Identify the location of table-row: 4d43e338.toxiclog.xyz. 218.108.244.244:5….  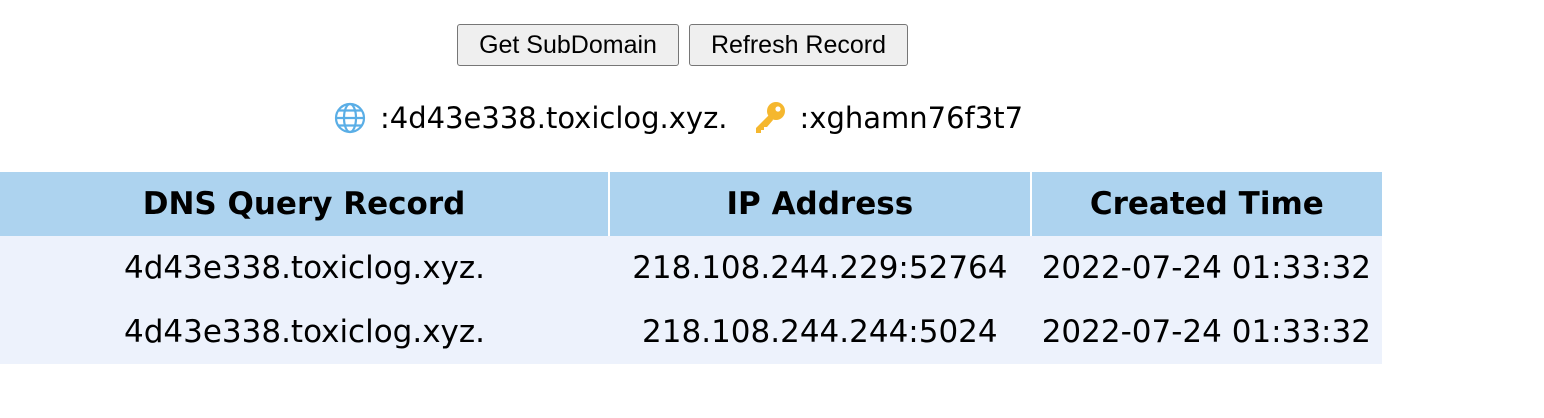
(691, 332).